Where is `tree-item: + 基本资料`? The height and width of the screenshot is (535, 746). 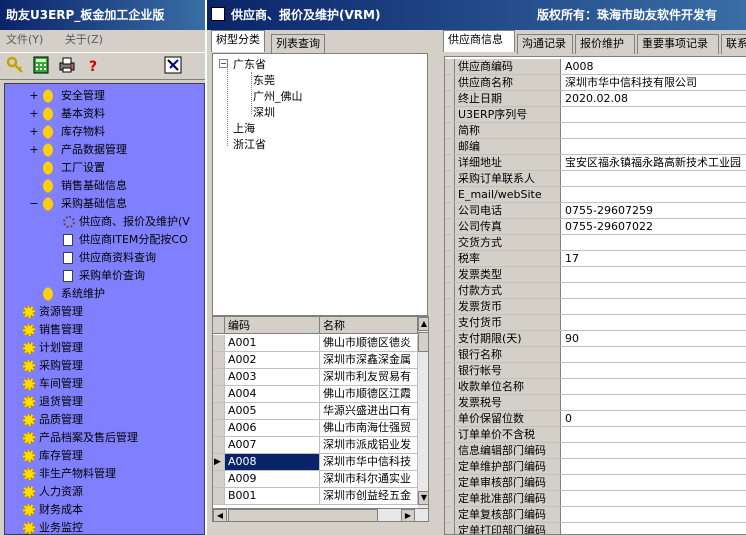
tree-item: + 基本资料 is located at coordinates (67, 114).